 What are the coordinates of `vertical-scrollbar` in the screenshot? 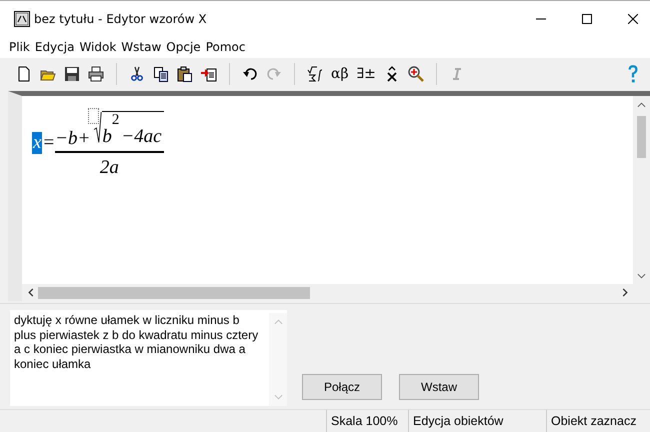 It's located at (641, 190).